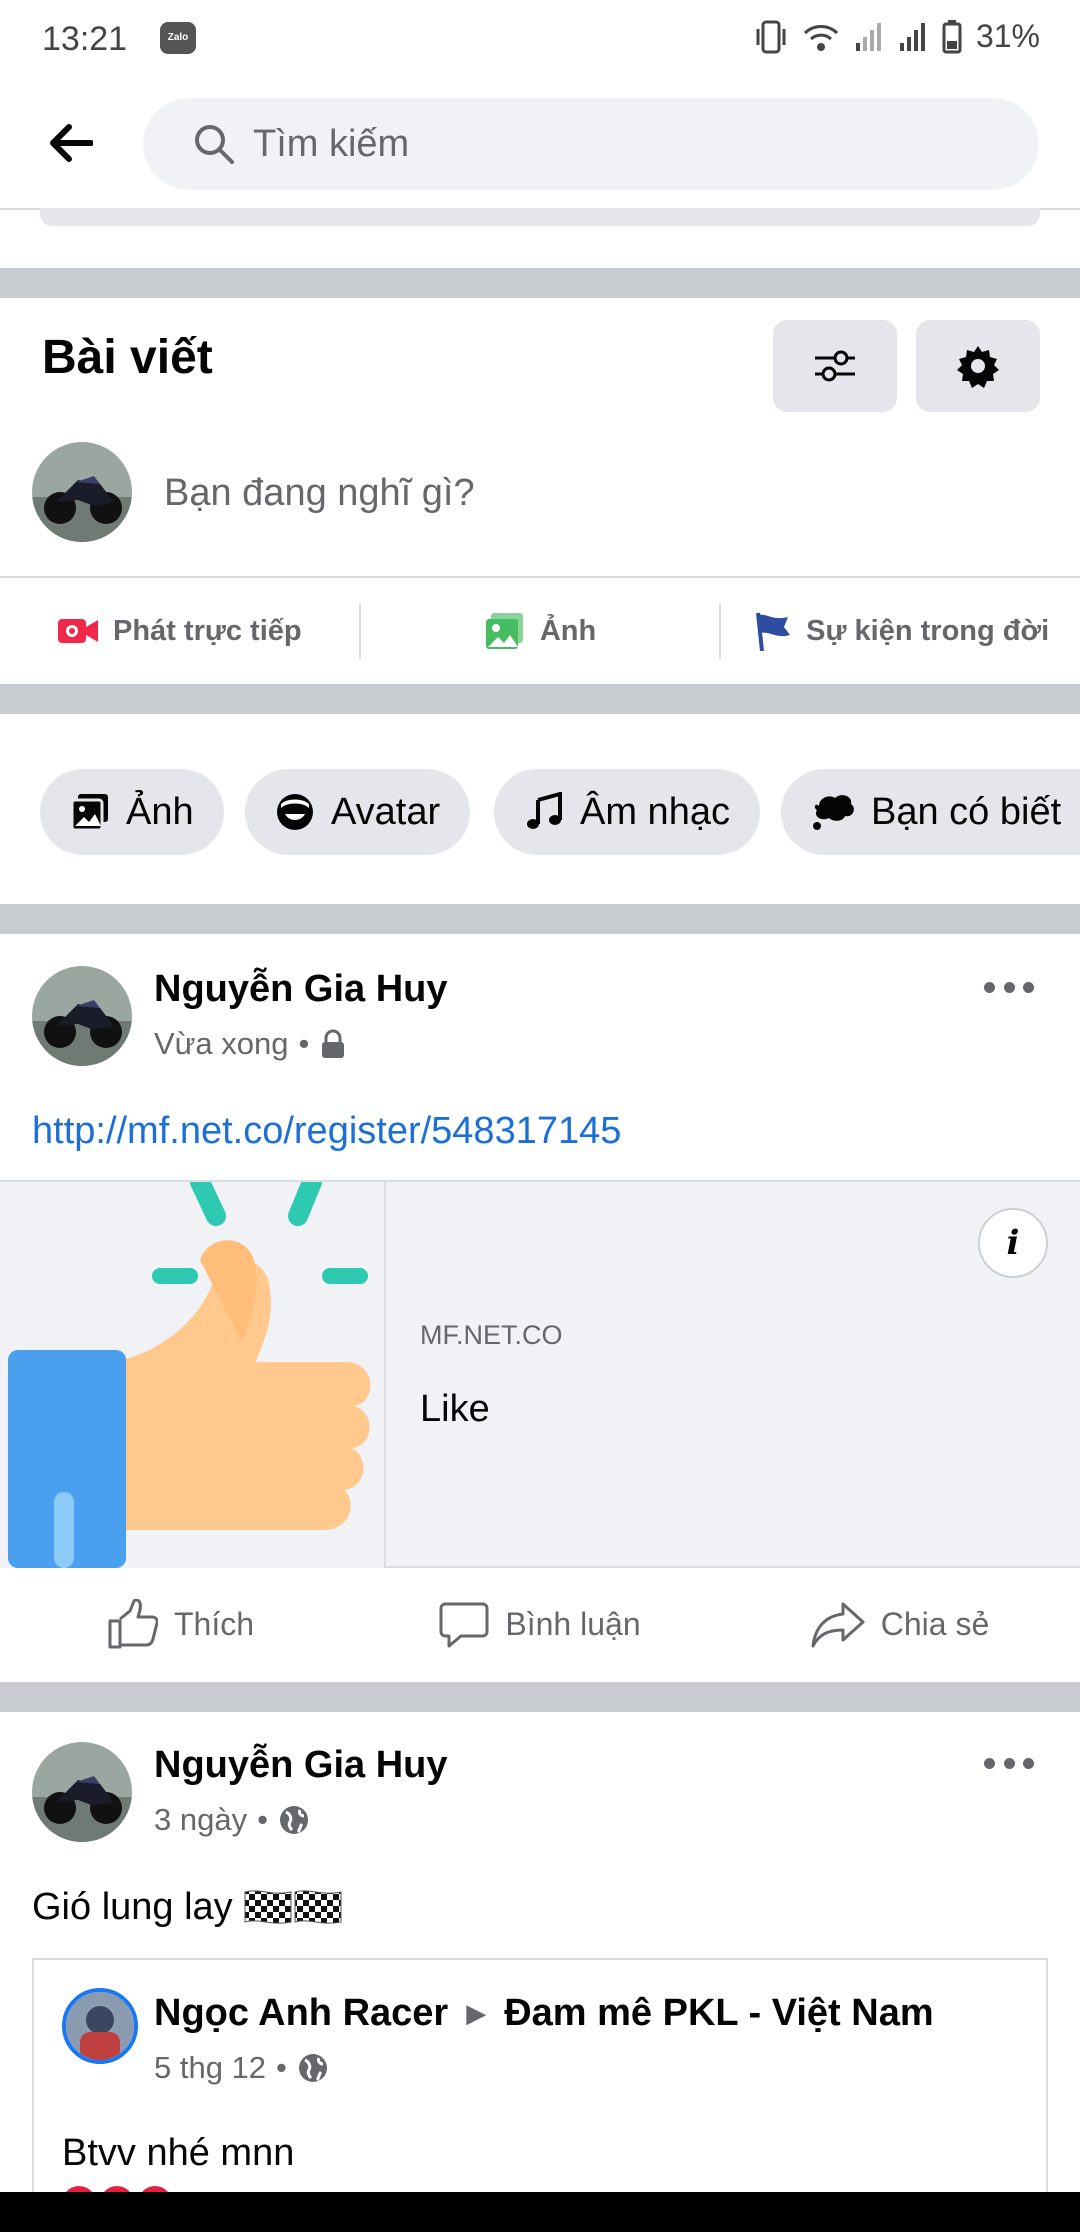 The width and height of the screenshot is (1080, 2232). I want to click on flag-icon, so click(773, 631).